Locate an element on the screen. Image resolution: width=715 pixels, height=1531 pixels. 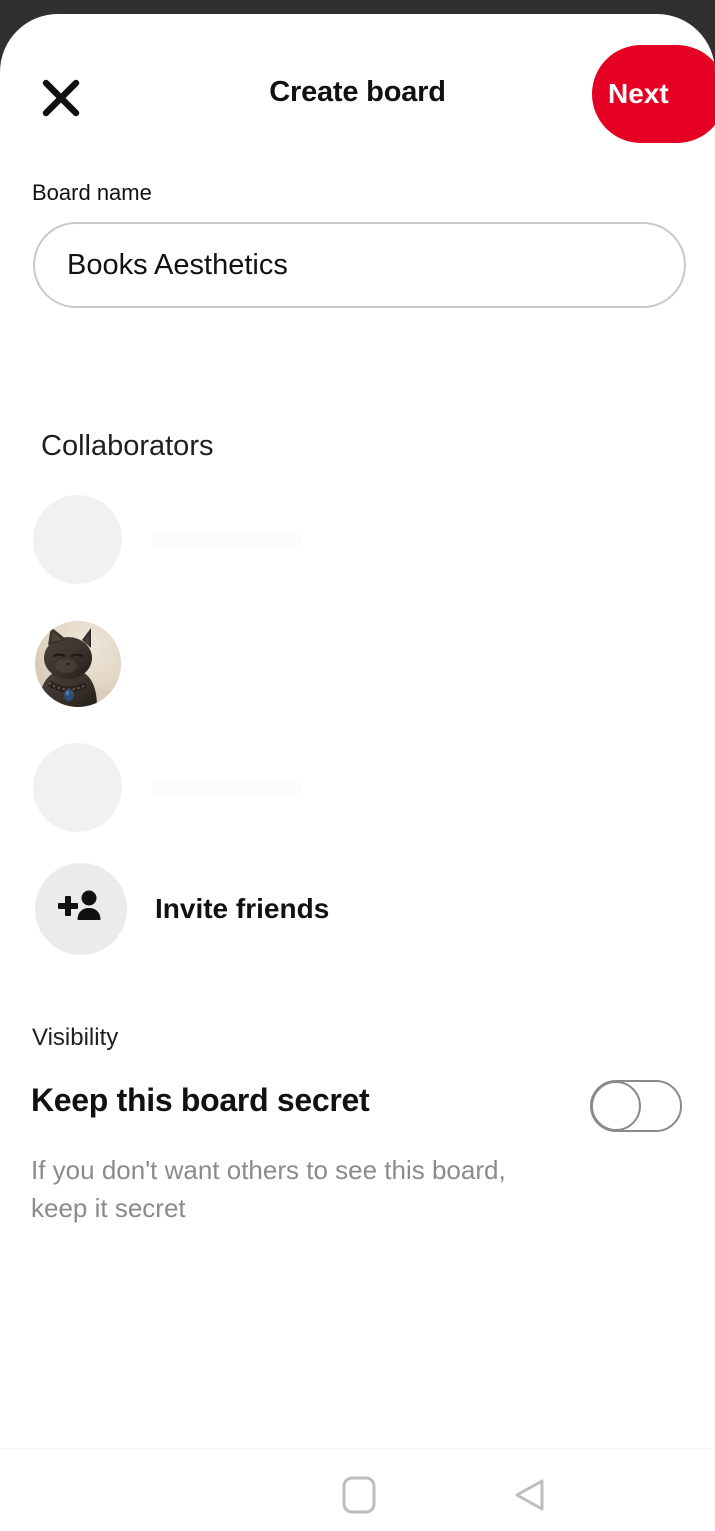
nav-home-button is located at coordinates (359, 1497).